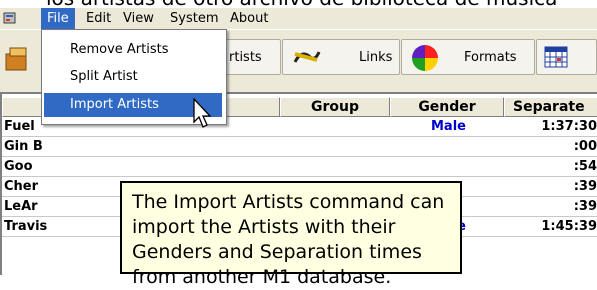  Describe the element at coordinates (569, 126) in the screenshot. I see `artist-separation: 1:37:30` at that location.